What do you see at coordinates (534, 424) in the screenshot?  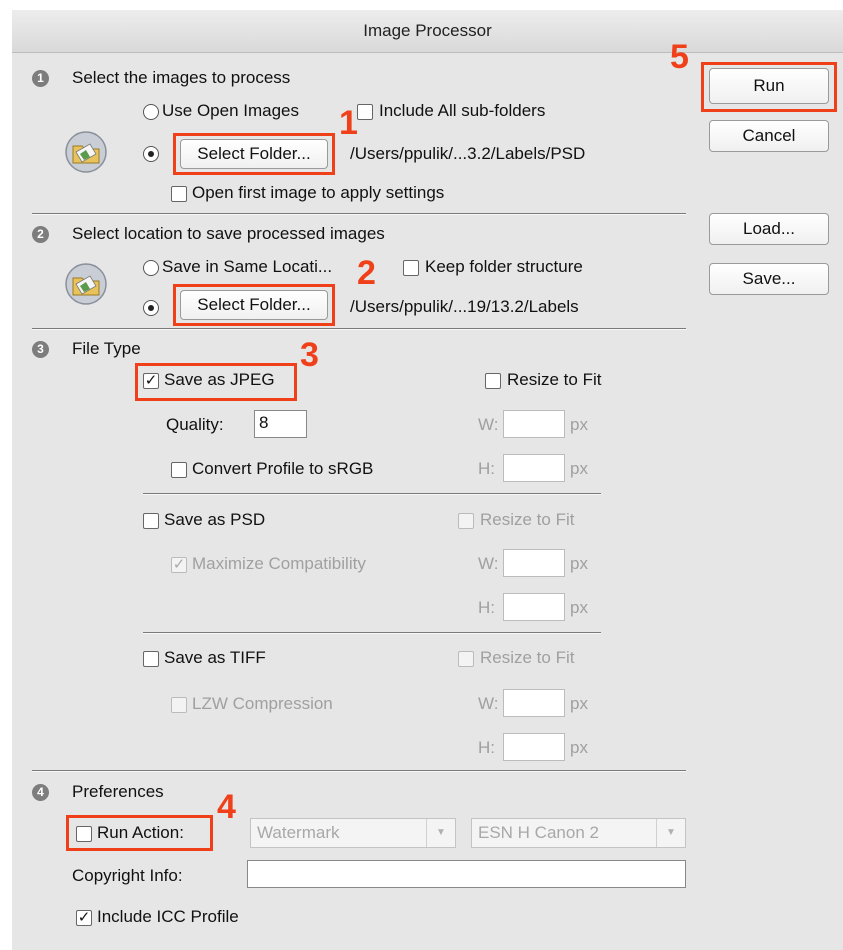 I see `jpeg-width-input` at bounding box center [534, 424].